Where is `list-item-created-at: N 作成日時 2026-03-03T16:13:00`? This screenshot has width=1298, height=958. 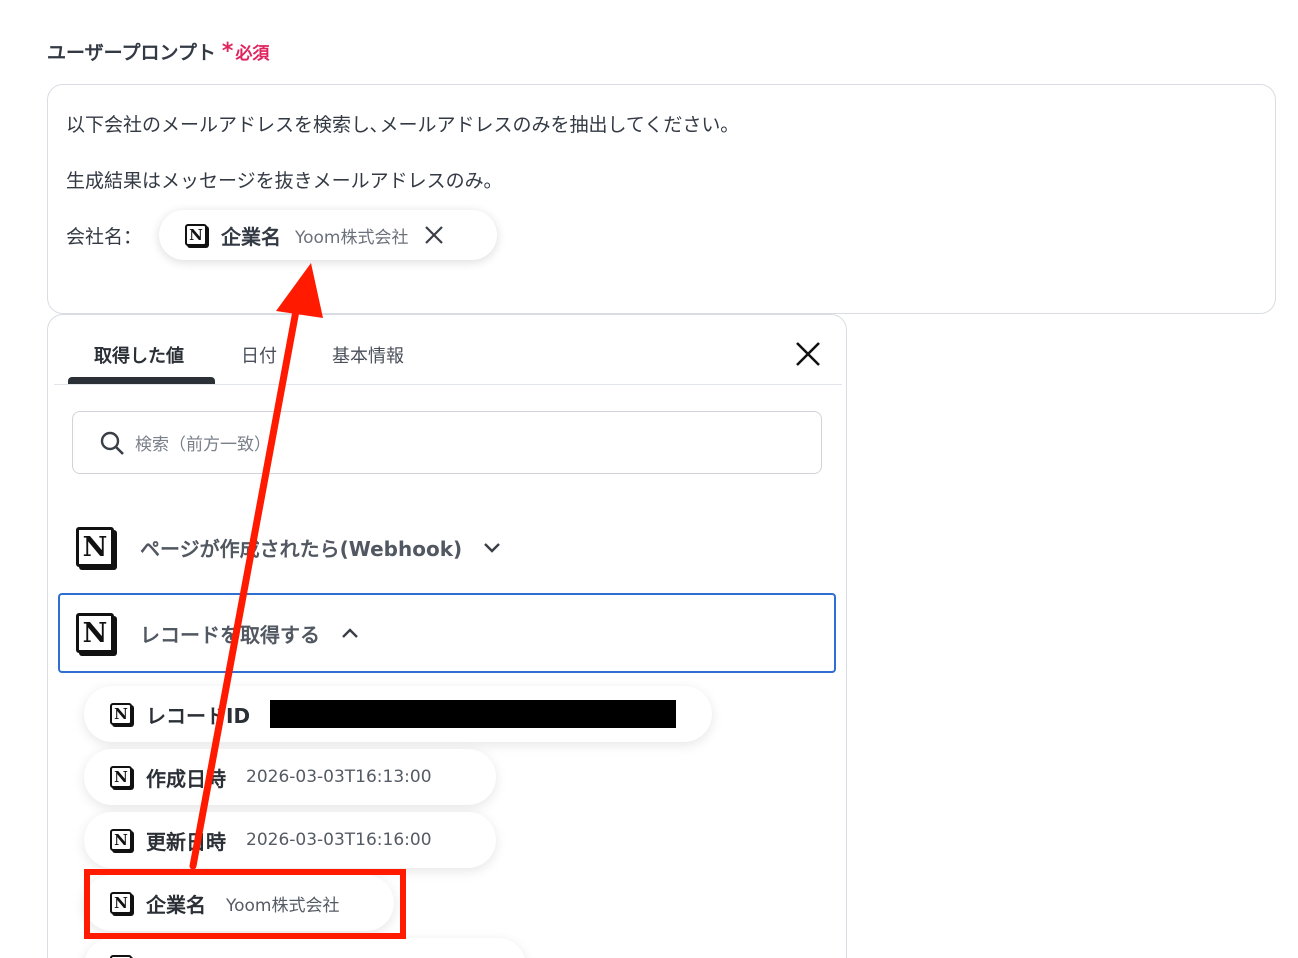
list-item-created-at: N 作成日時 2026-03-03T16:13:00 is located at coordinates (290, 777).